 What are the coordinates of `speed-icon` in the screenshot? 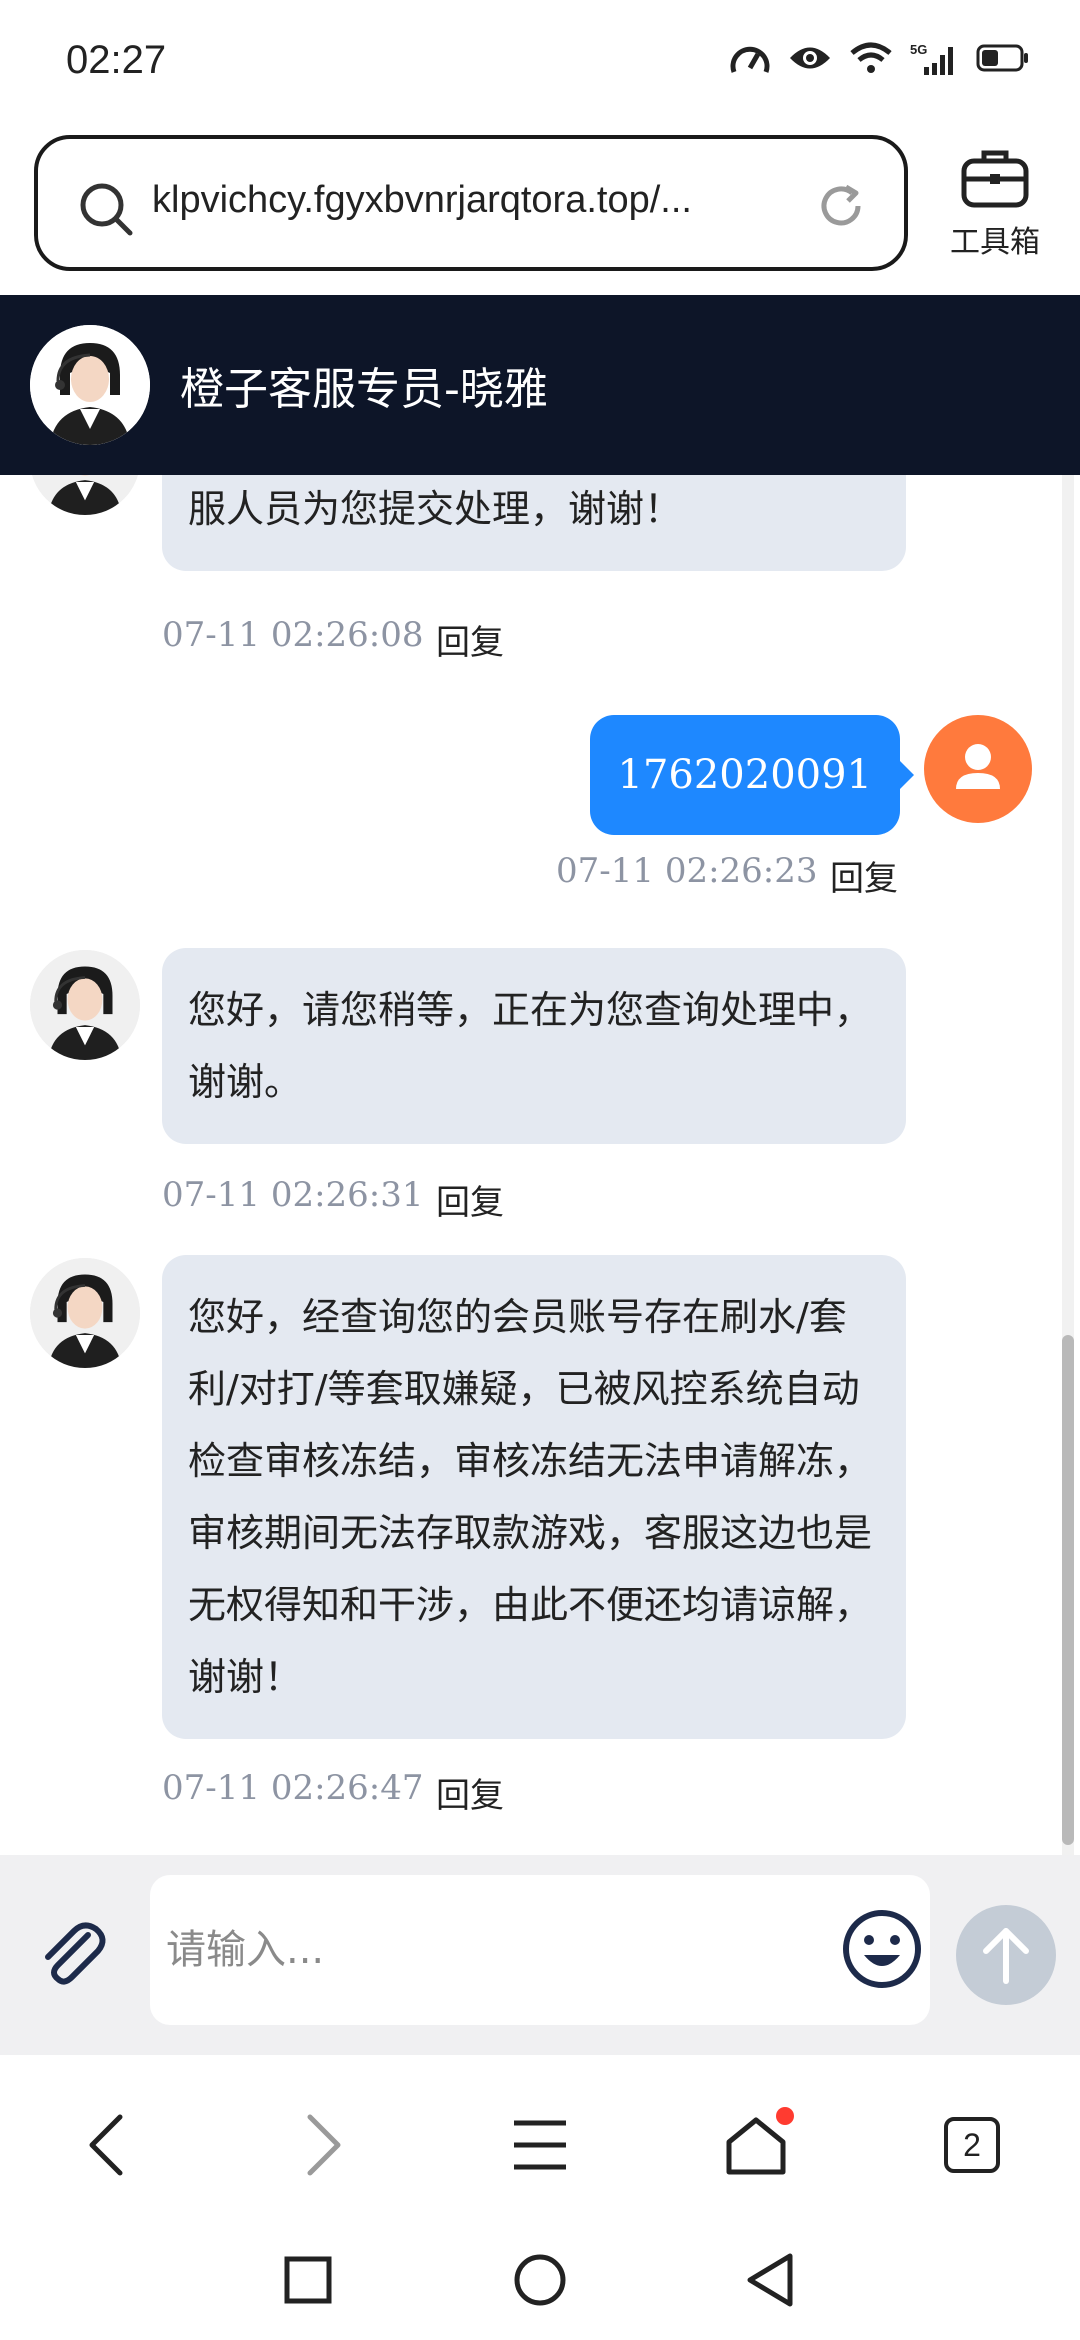 It's located at (750, 59).